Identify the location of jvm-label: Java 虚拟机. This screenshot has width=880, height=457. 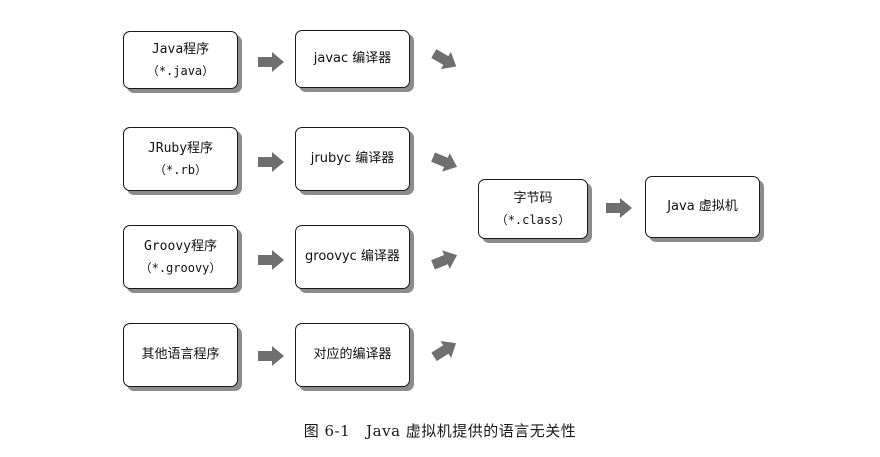
(702, 206).